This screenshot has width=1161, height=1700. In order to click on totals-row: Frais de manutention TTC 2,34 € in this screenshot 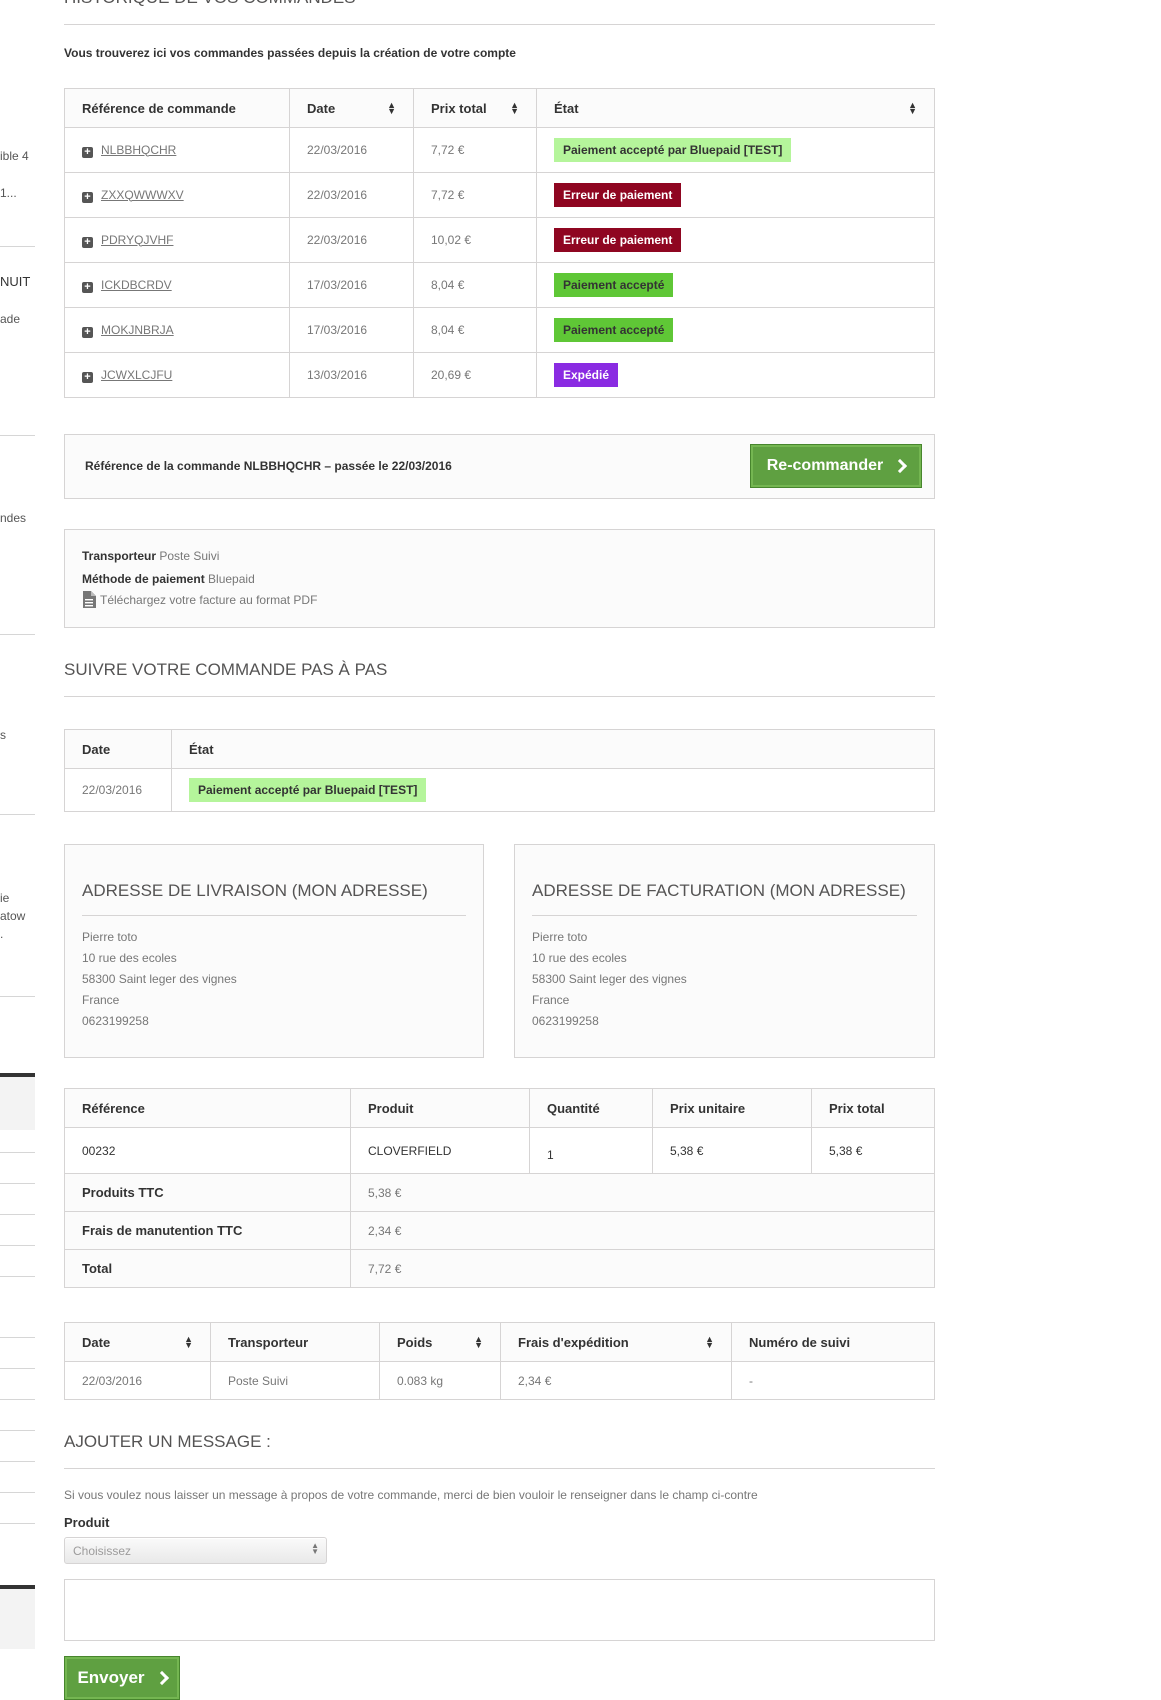, I will do `click(499, 1230)`.